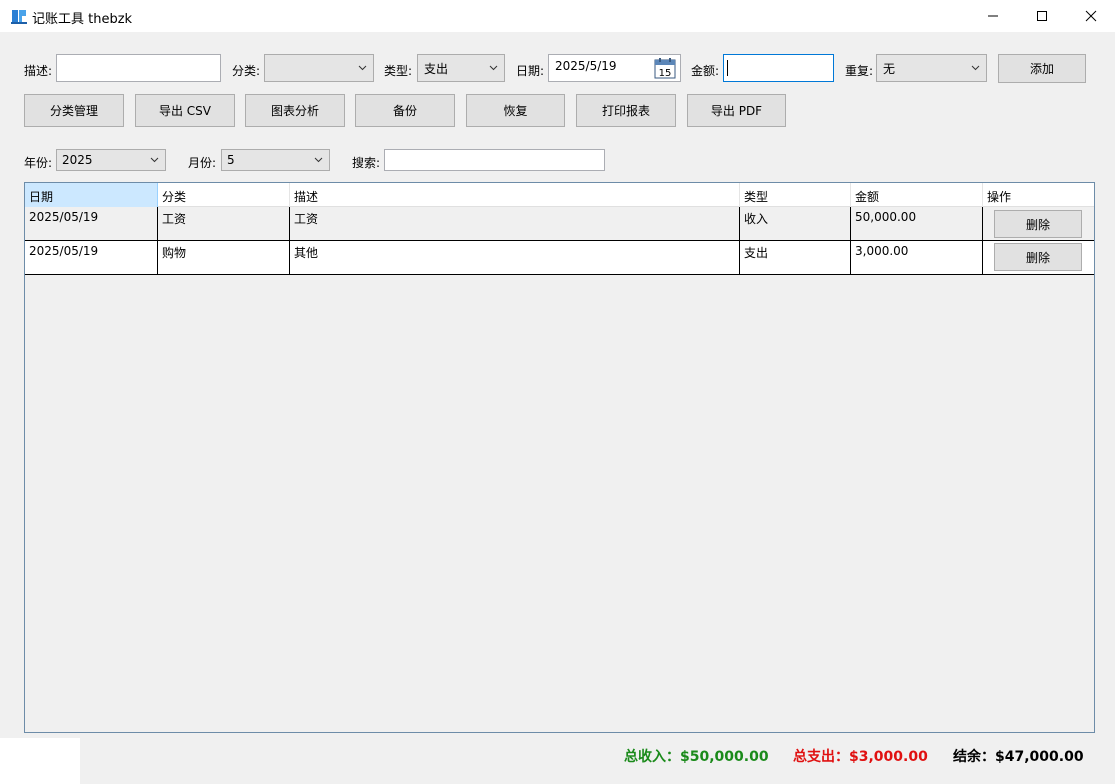 The height and width of the screenshot is (784, 1115). I want to click on column-header-desc: 描述, so click(515, 195).